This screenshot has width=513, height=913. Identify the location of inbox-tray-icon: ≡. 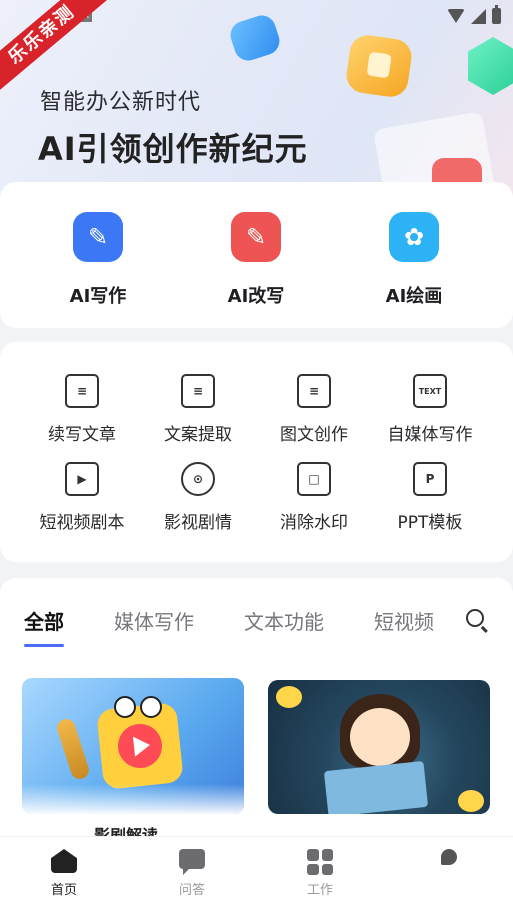
(200, 392).